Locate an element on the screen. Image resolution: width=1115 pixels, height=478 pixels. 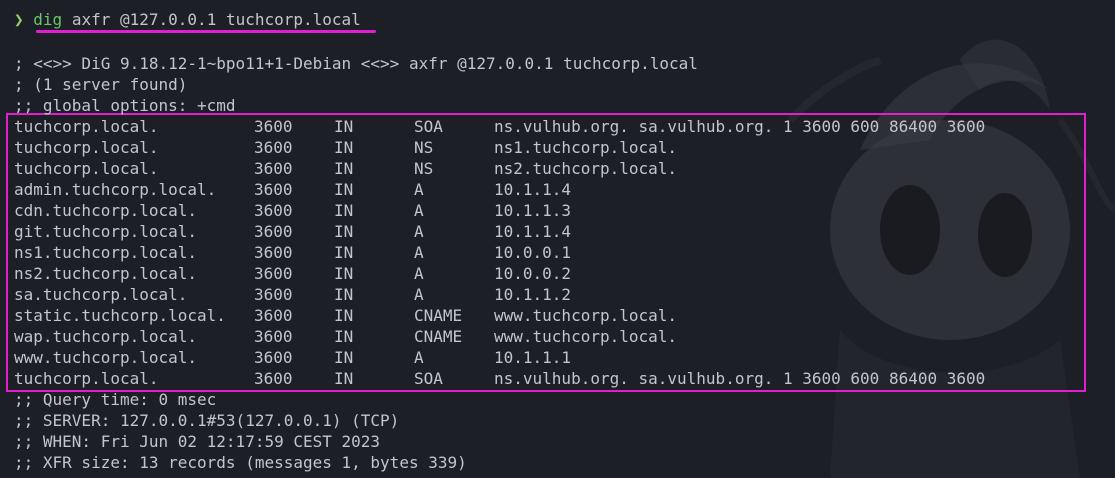
dns-record-row: ns2.tuchcorp.local. 3600 IN A 10.0.0.2 is located at coordinates (559, 273).